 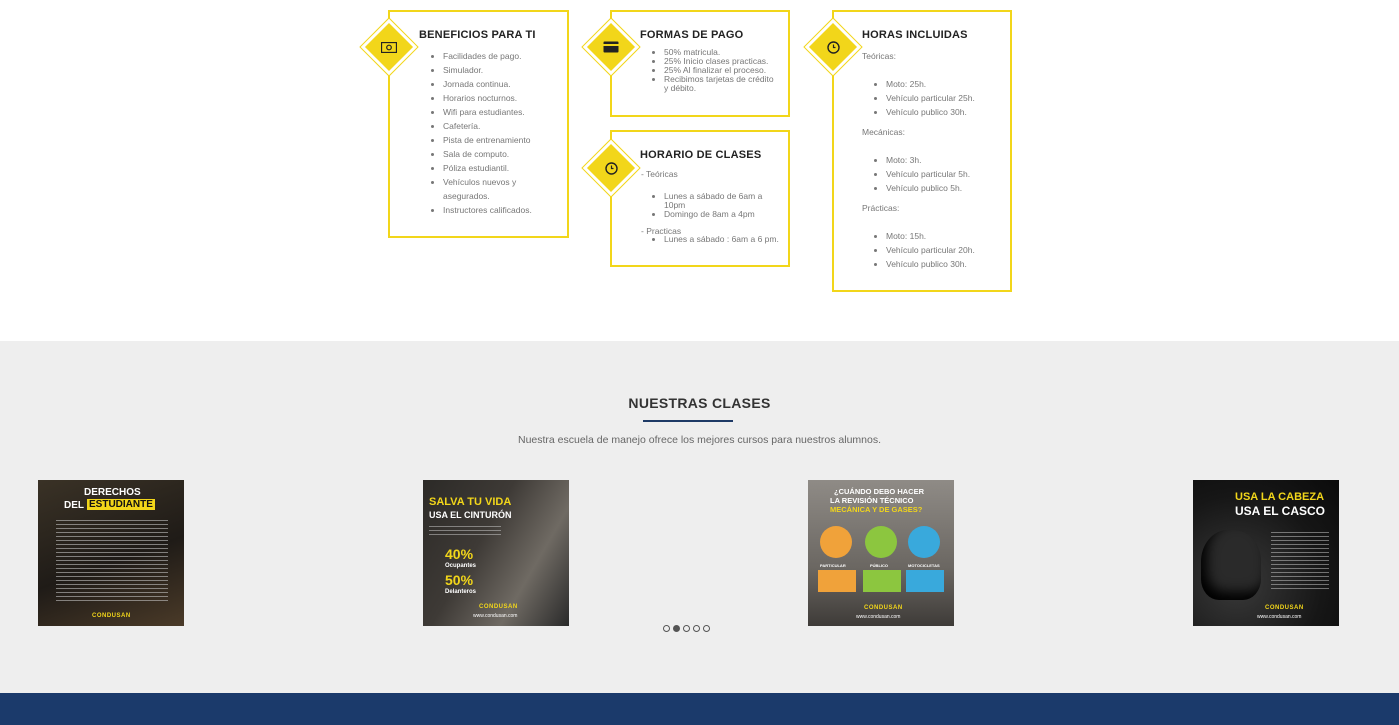 What do you see at coordinates (503, 84) in the screenshot?
I see `list-item: Jornada continua.` at bounding box center [503, 84].